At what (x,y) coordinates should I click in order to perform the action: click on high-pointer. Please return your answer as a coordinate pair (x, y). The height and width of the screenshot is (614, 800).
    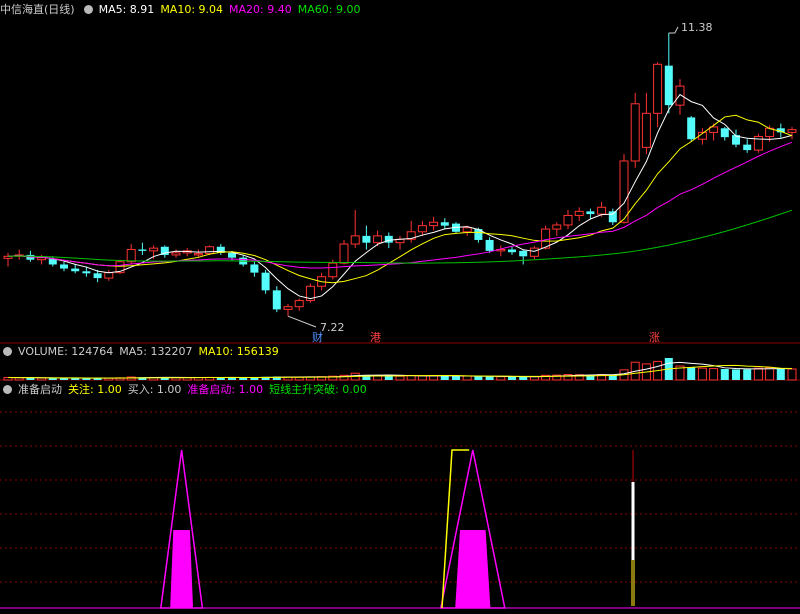
    Looking at the image, I should click on (673, 30).